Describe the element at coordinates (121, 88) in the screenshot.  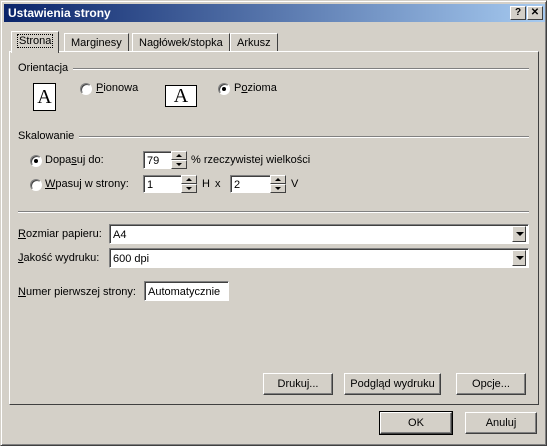
I see `label-text: ionowa` at that location.